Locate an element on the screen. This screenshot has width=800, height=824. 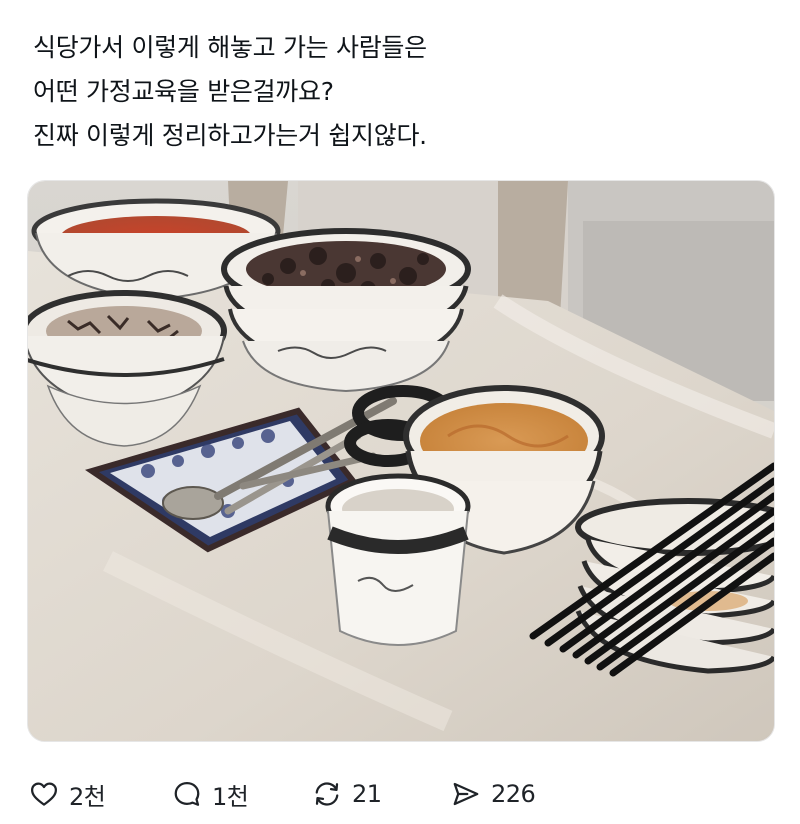
reply-count: 1천 is located at coordinates (230, 796).